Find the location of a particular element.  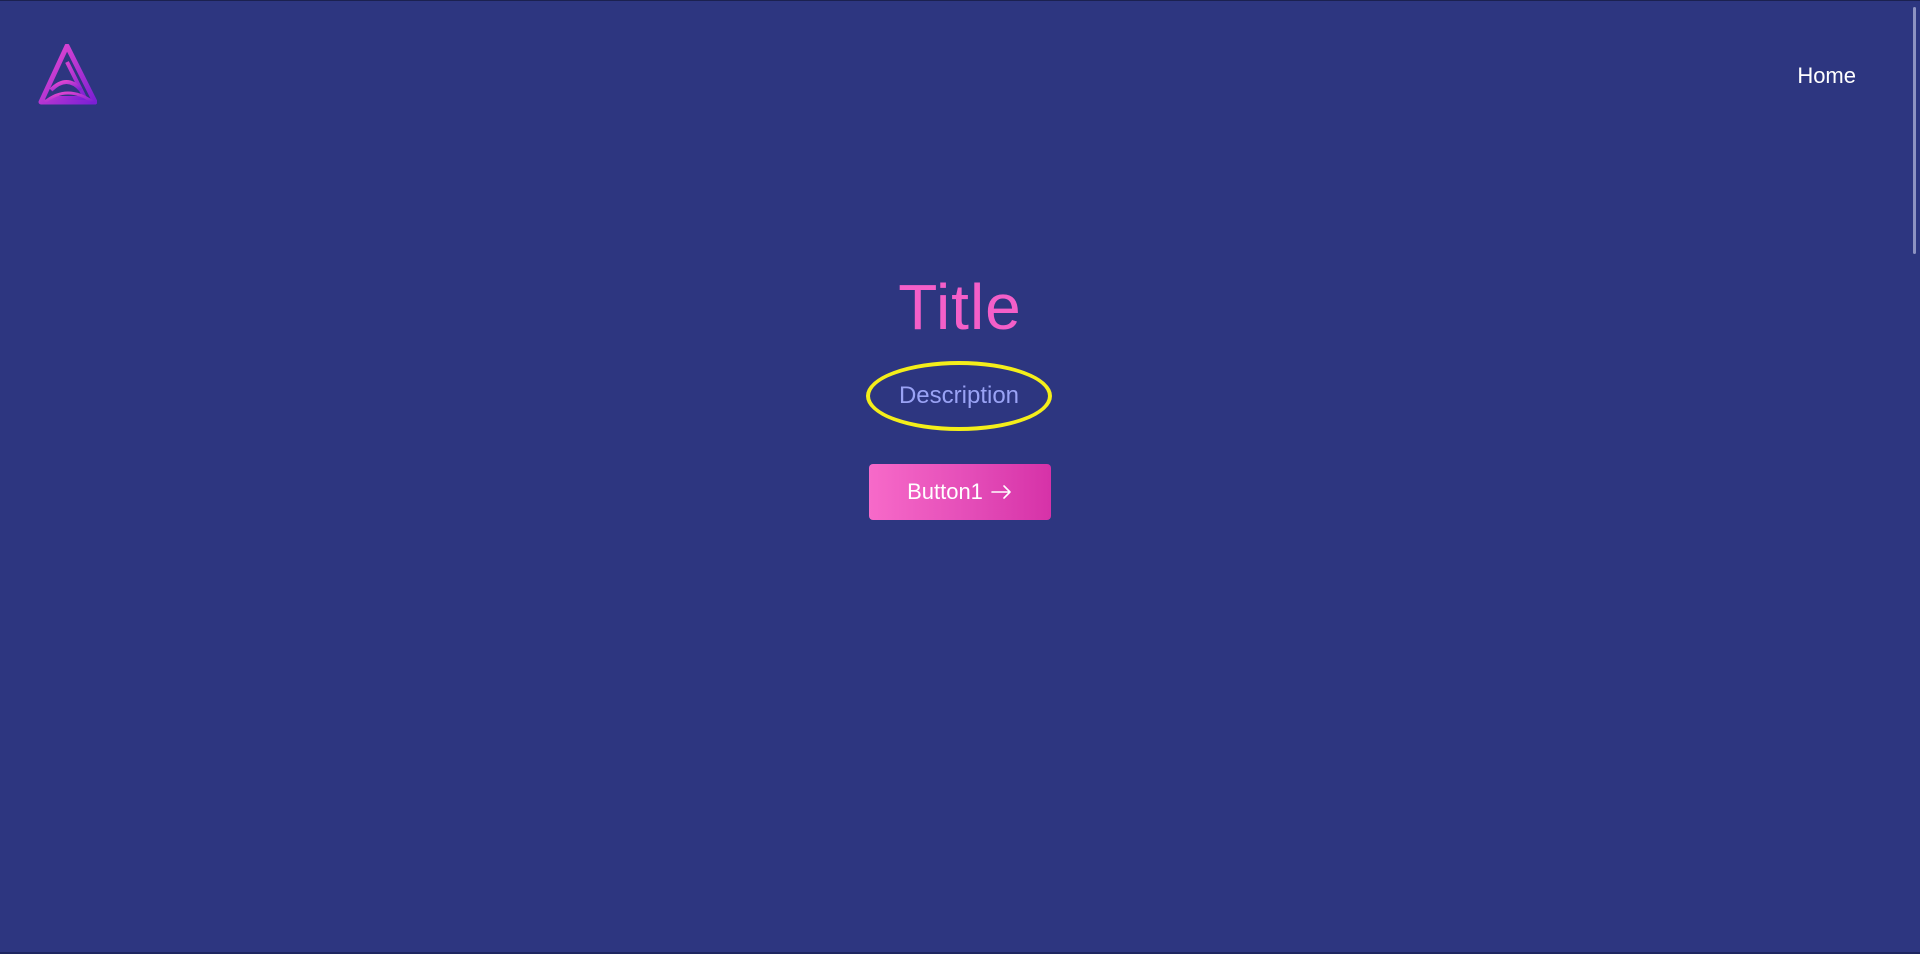

hero-description: Description is located at coordinates (959, 395).